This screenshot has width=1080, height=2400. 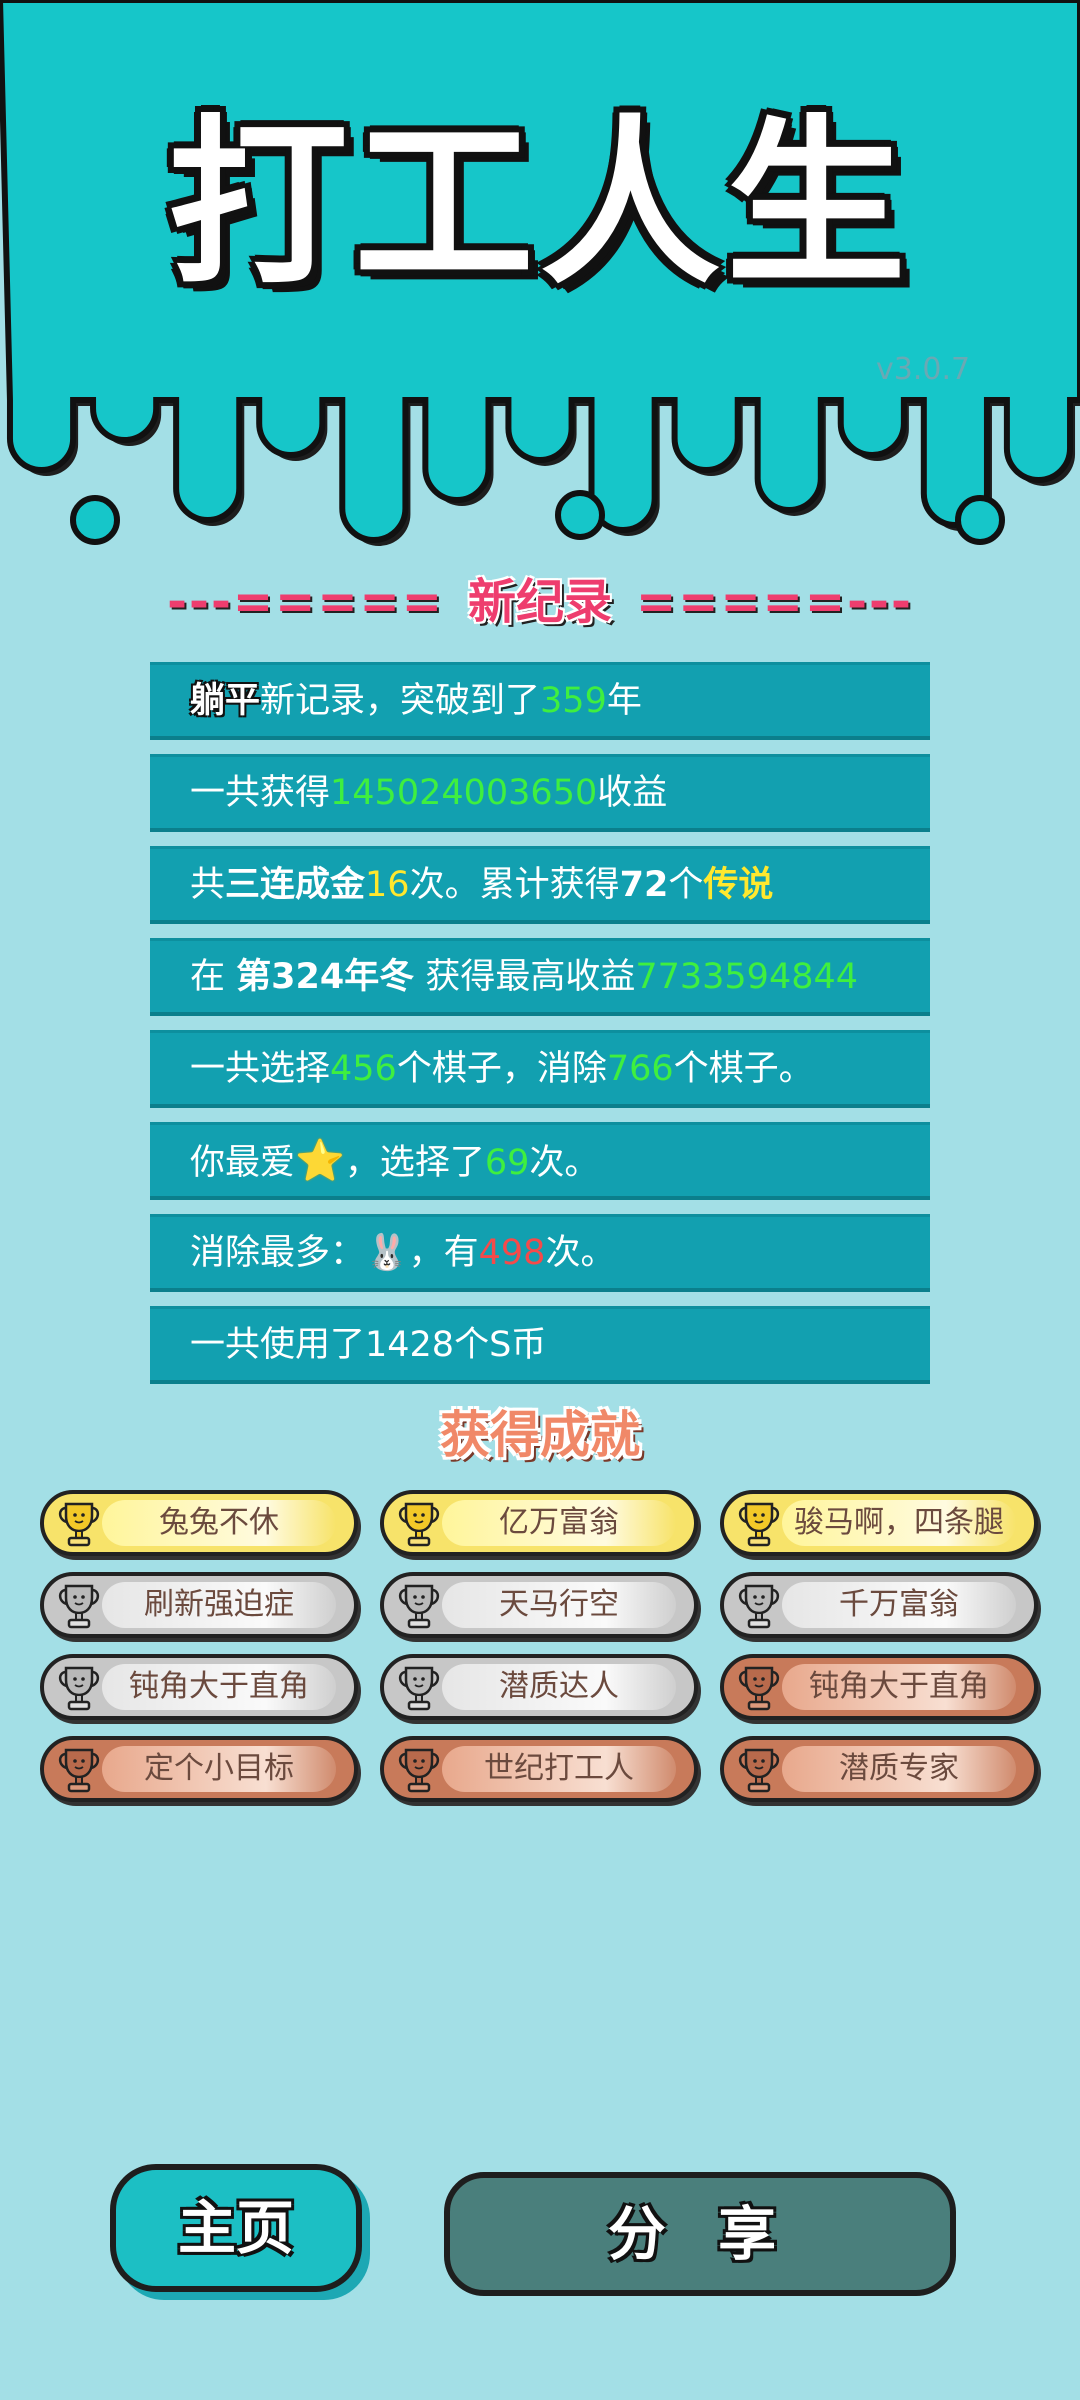 What do you see at coordinates (464, 793) in the screenshot?
I see `stat-value: 145024003650` at bounding box center [464, 793].